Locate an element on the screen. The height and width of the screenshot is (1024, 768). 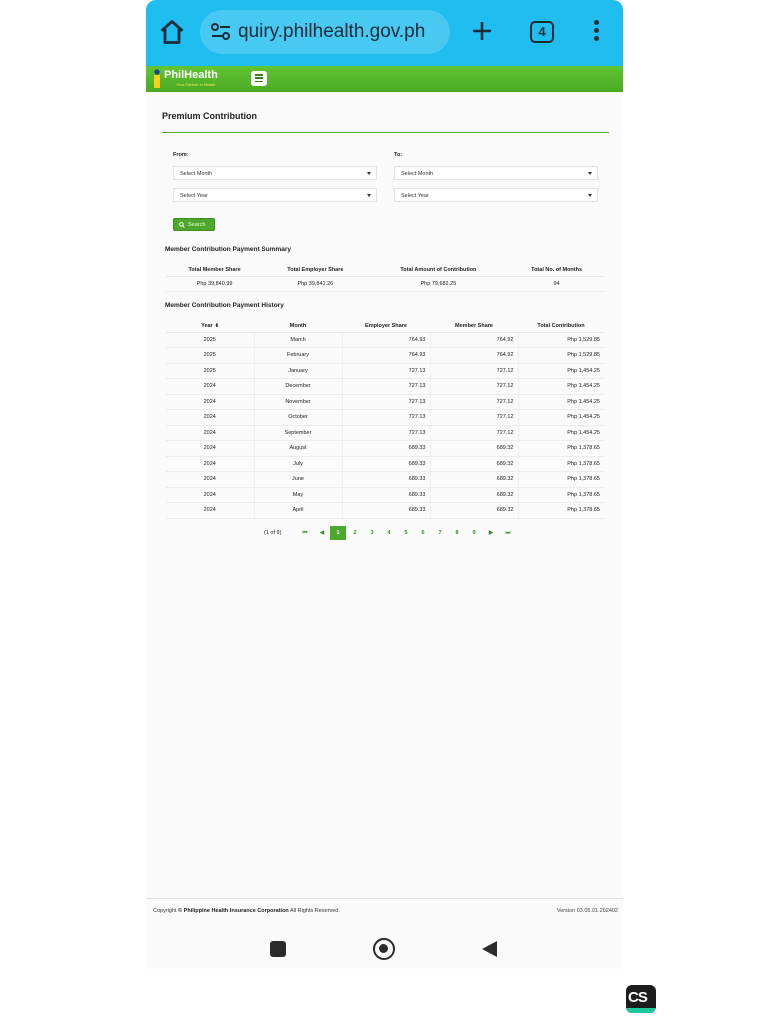
more-menu-icon is located at coordinates (596, 32).